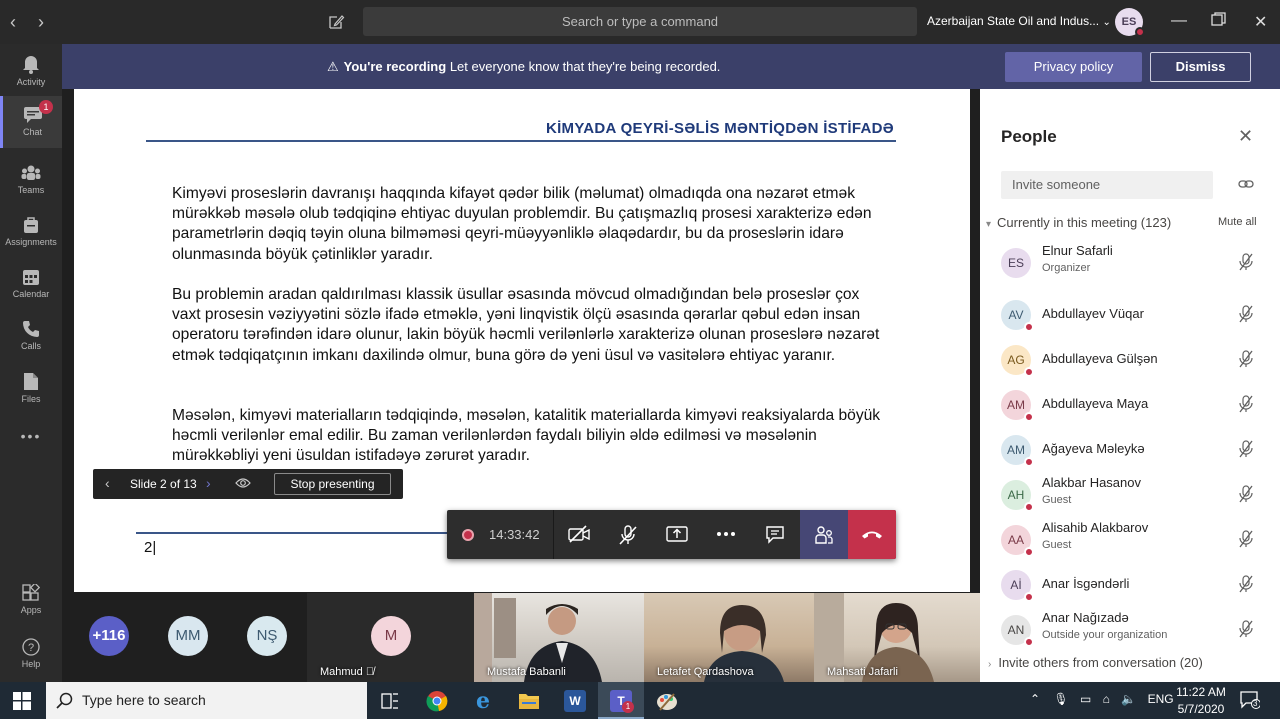 The image size is (1280, 719). What do you see at coordinates (726, 534) in the screenshot?
I see `more-actions-button` at bounding box center [726, 534].